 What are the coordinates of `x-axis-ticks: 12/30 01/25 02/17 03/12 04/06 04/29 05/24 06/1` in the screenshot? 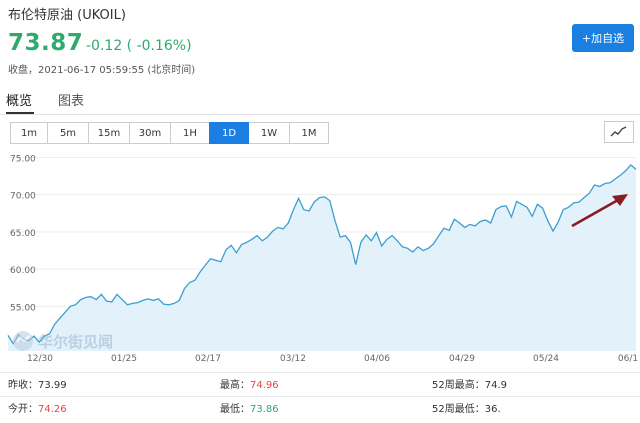 It's located at (332, 359).